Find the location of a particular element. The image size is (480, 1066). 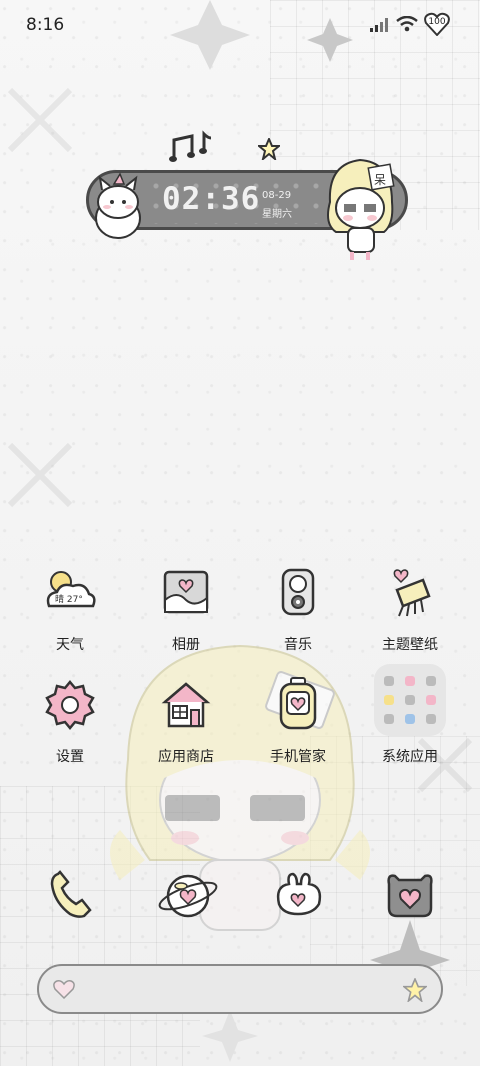

app-store: 应用商店 is located at coordinates (186, 720).